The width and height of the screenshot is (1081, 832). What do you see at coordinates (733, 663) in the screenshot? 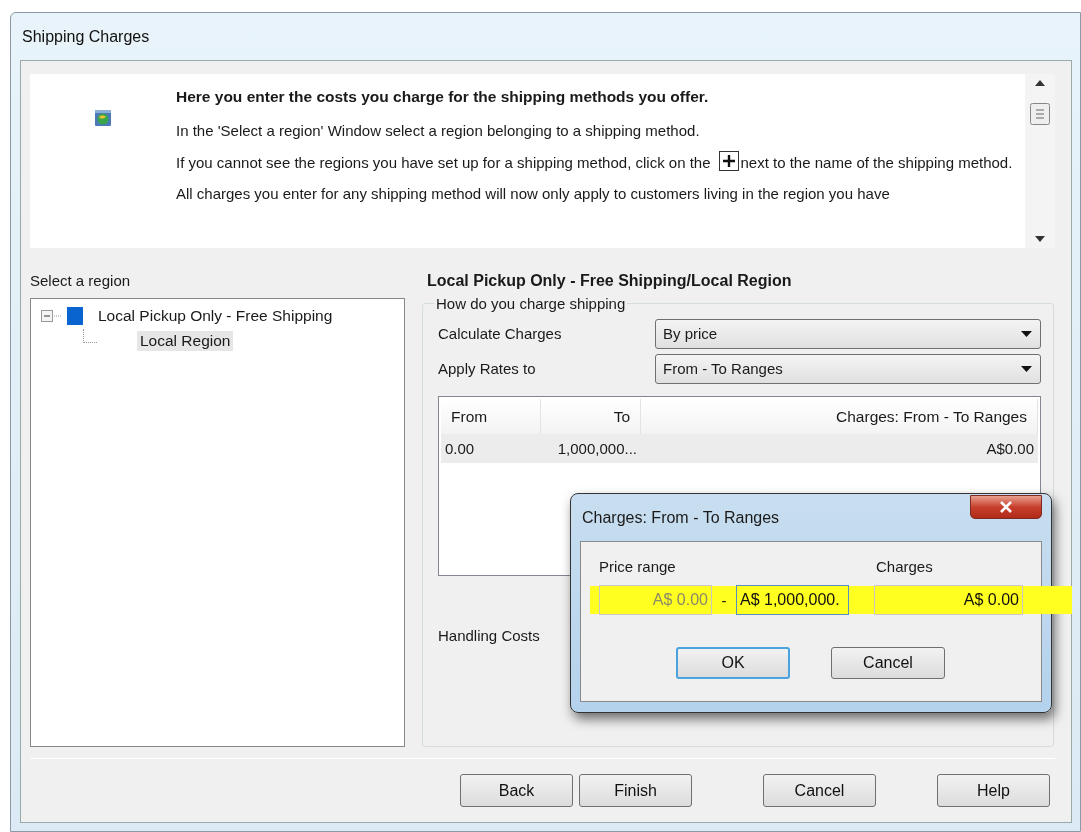
I see `dialog-button: OK` at bounding box center [733, 663].